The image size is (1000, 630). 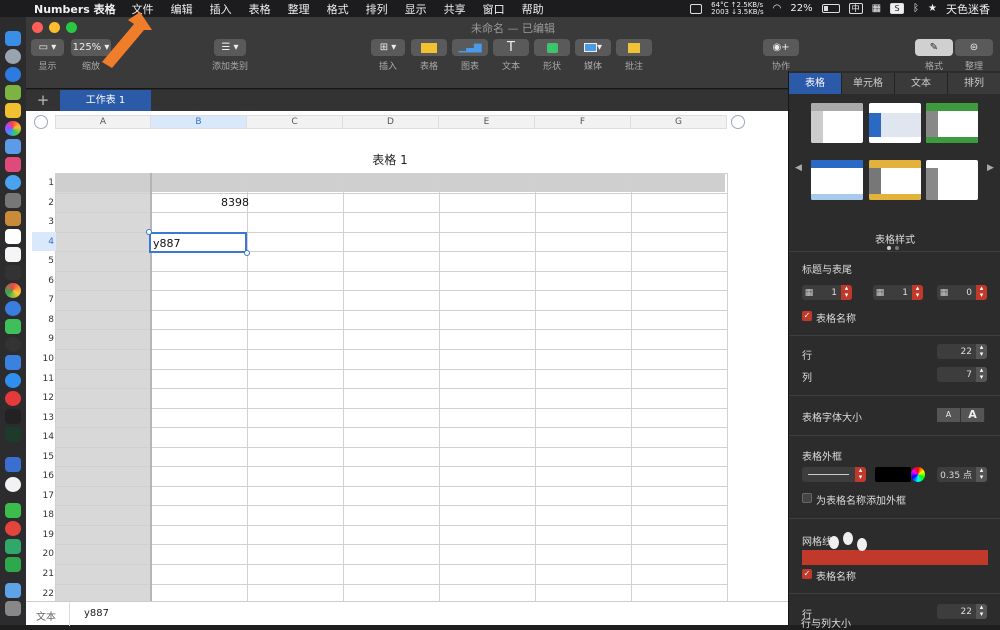 I want to click on bluetooth-icon: ᛒ, so click(x=916, y=8).